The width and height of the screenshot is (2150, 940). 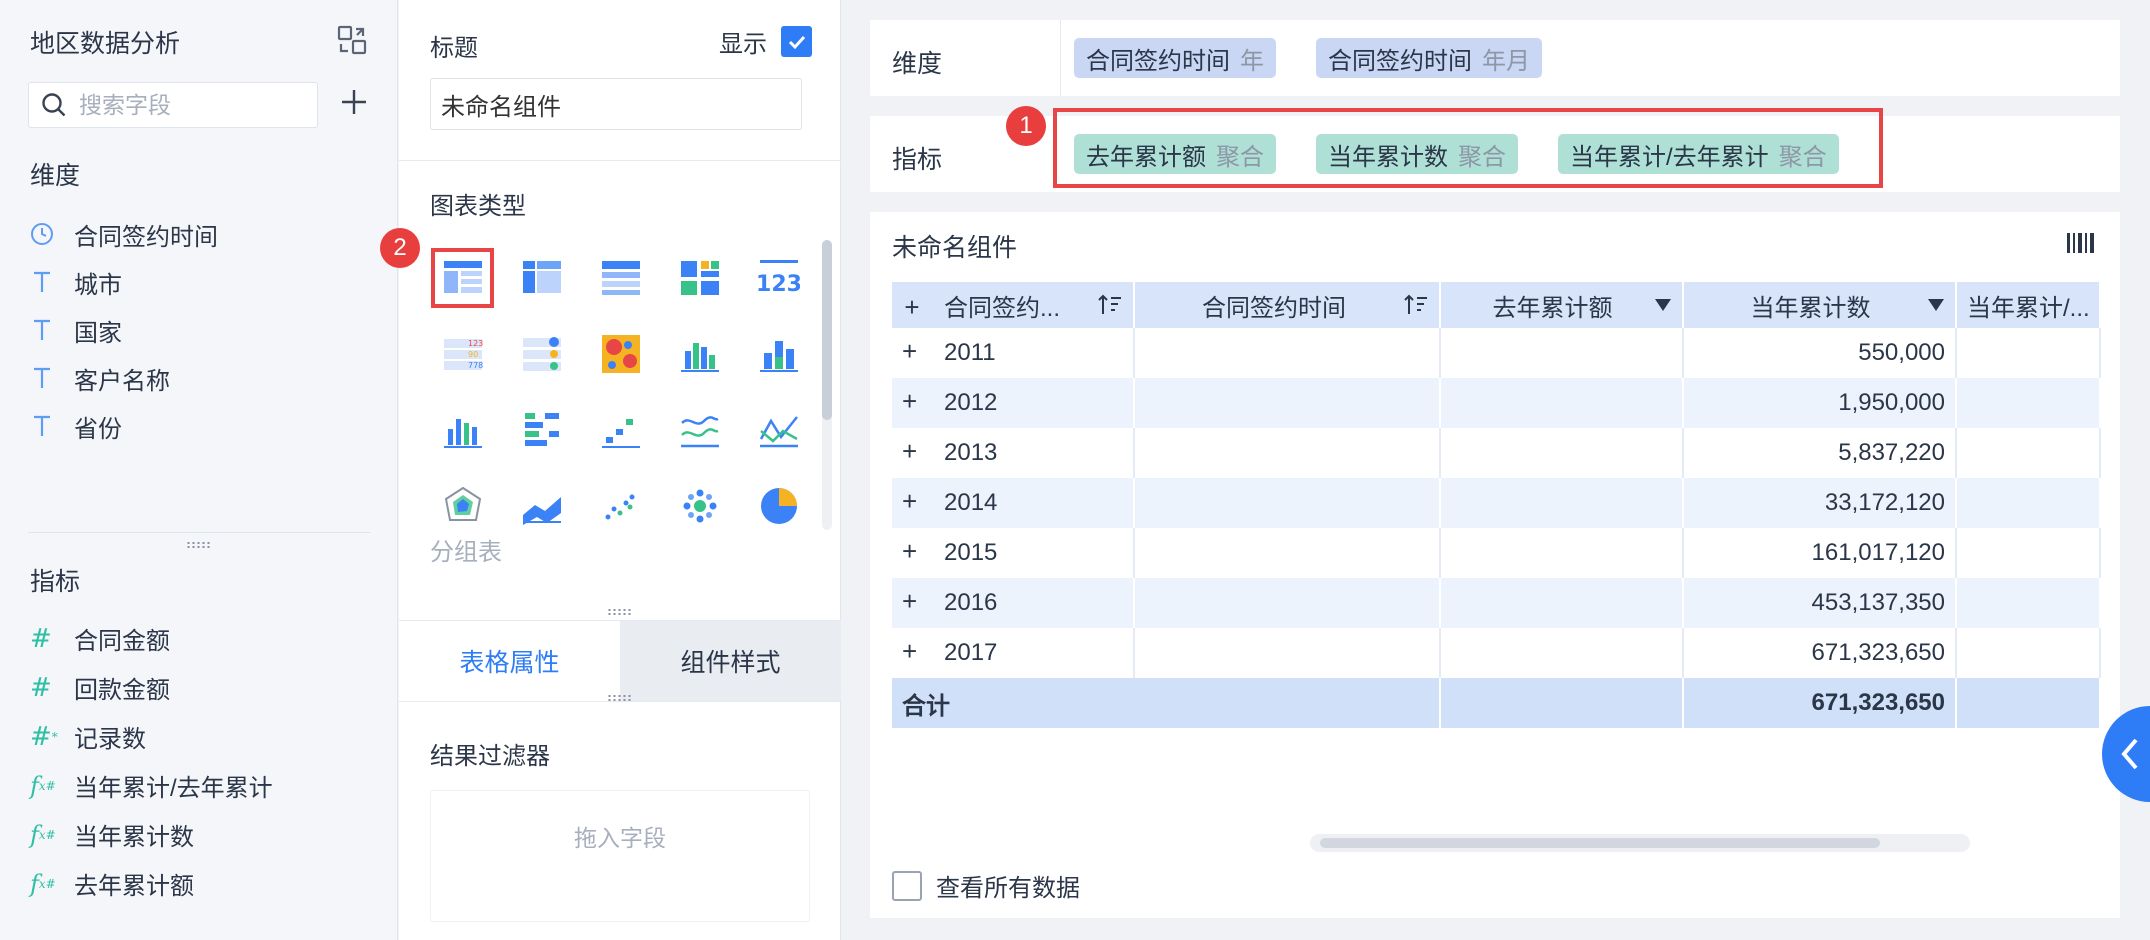 What do you see at coordinates (151, 687) in the screenshot?
I see `metric-field-item: # 回款金额` at bounding box center [151, 687].